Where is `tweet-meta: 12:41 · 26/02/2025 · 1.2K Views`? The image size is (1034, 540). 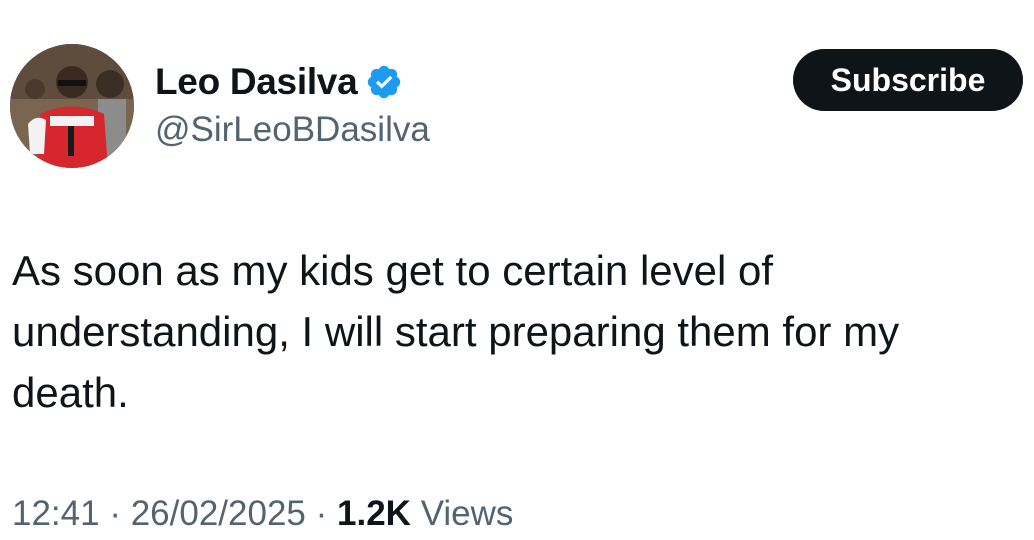 tweet-meta: 12:41 · 26/02/2025 · 1.2K Views is located at coordinates (262, 514).